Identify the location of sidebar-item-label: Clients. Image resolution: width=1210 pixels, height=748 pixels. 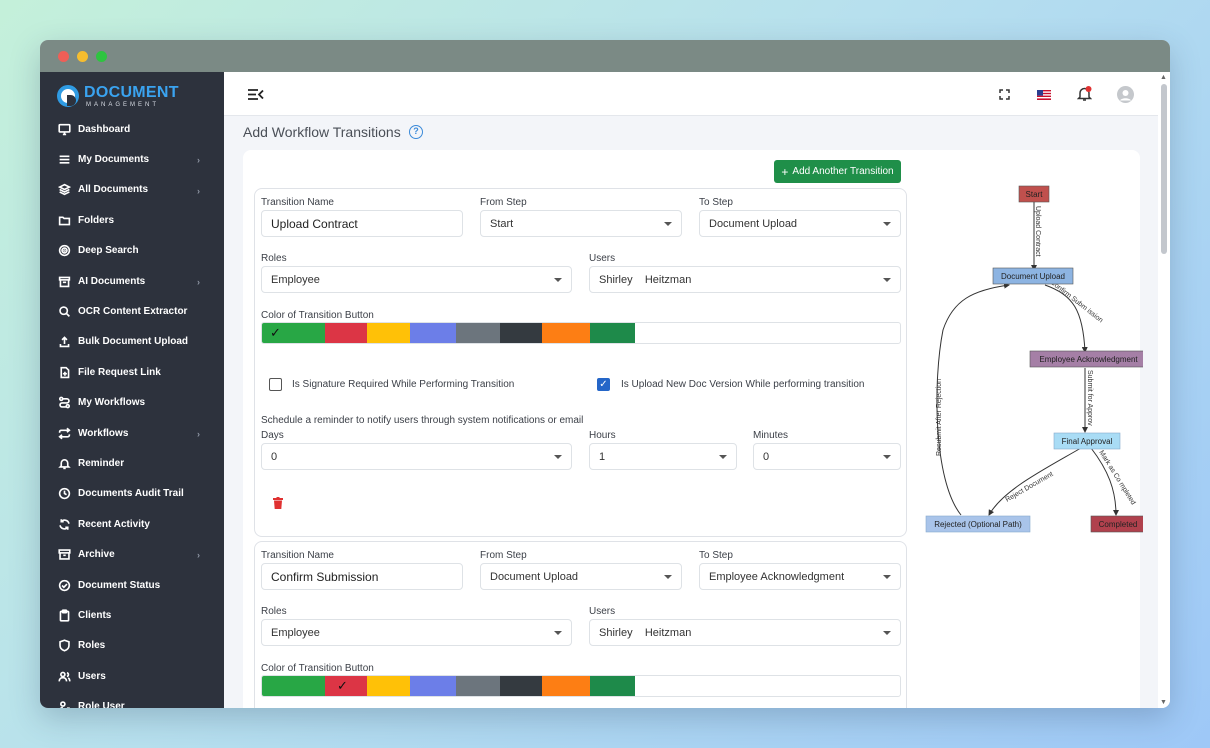
(95, 615).